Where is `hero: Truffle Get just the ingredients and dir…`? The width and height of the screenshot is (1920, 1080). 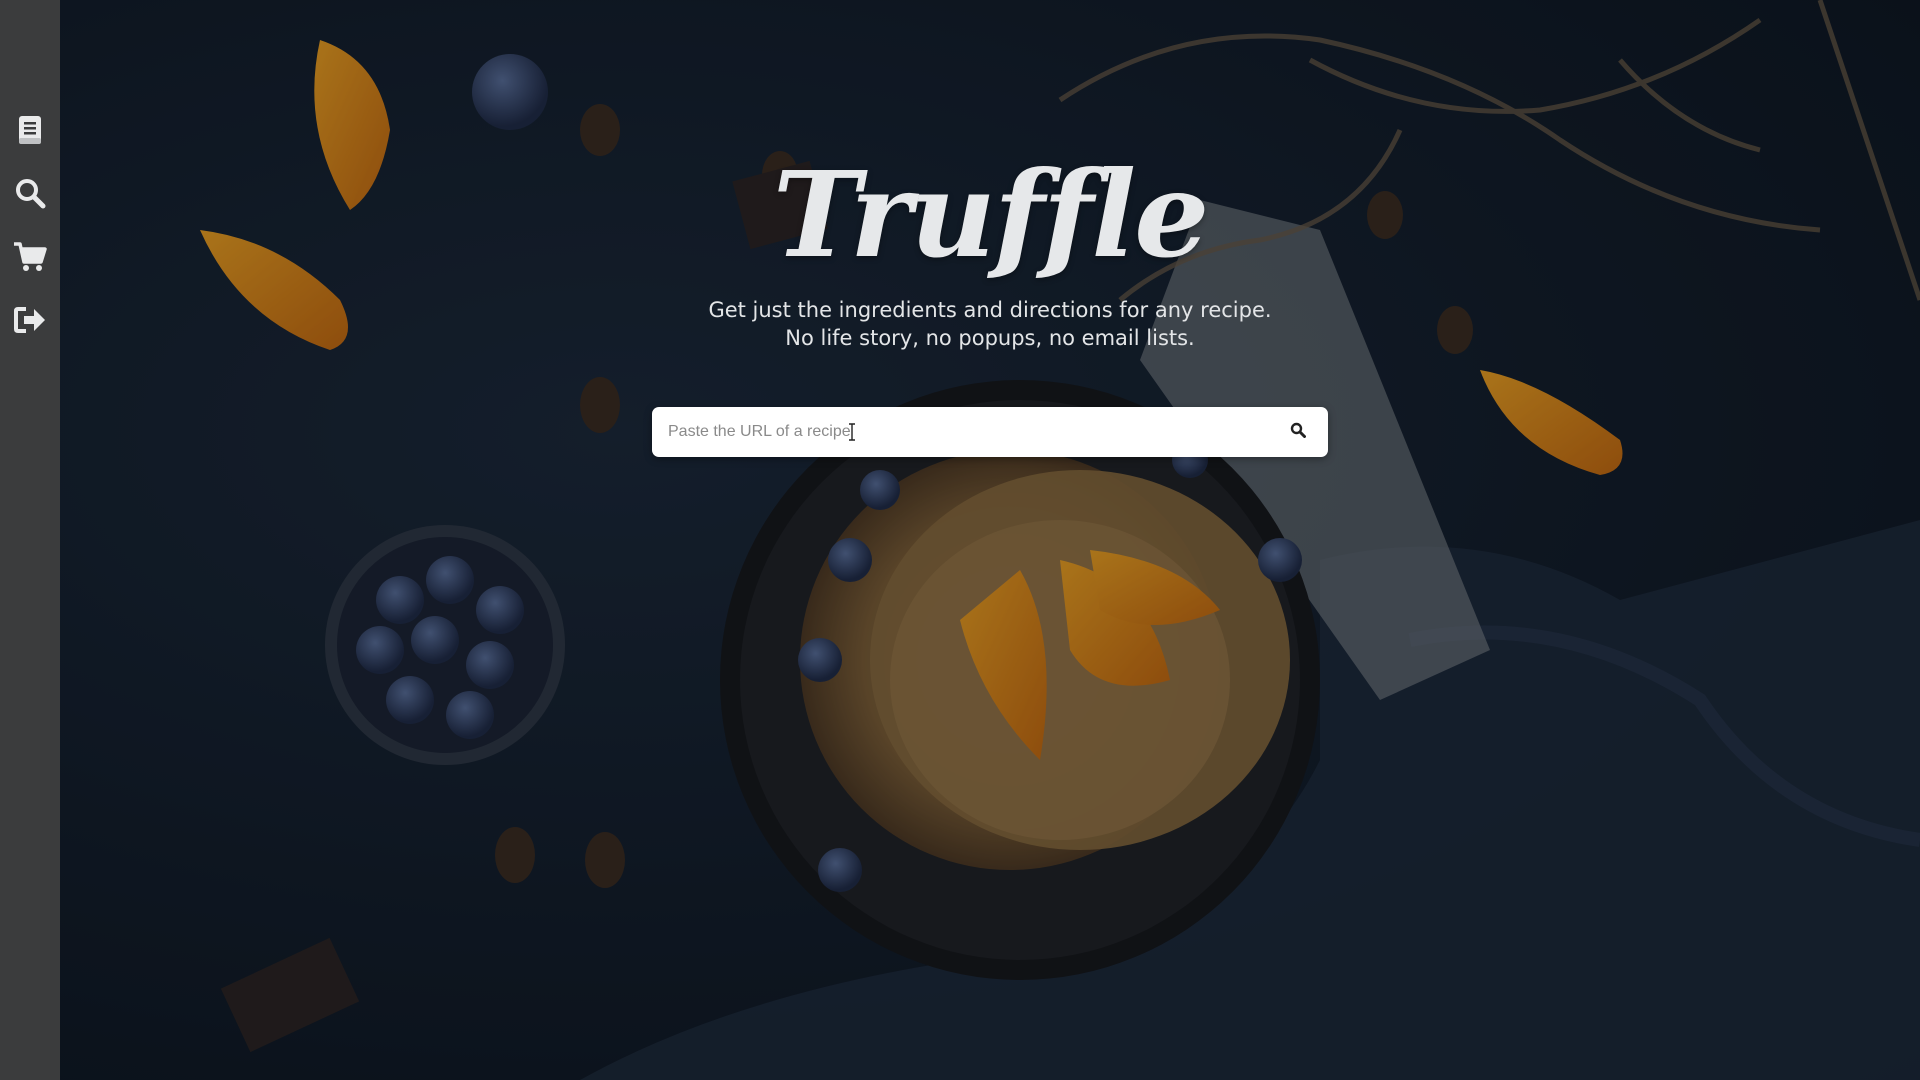
hero: Truffle Get just the ingredients and dir… is located at coordinates (990, 251).